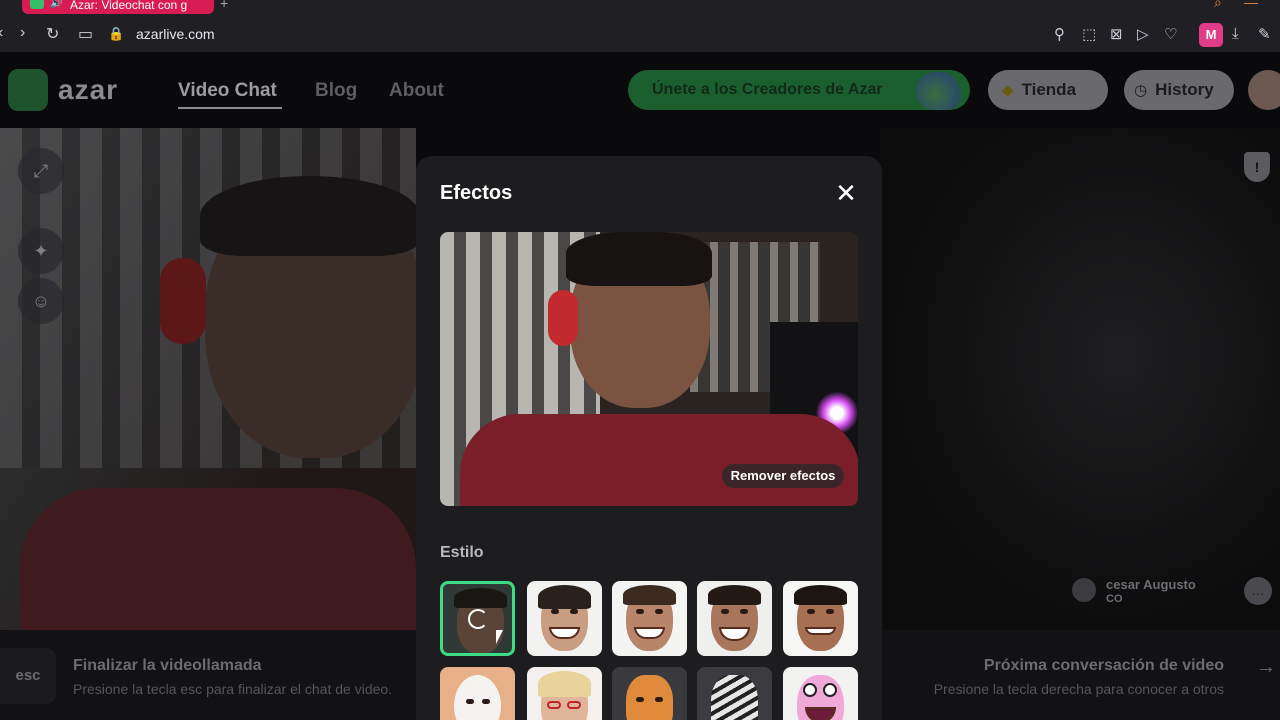  Describe the element at coordinates (116, 34) in the screenshot. I see `lock-icon: 🔒` at that location.